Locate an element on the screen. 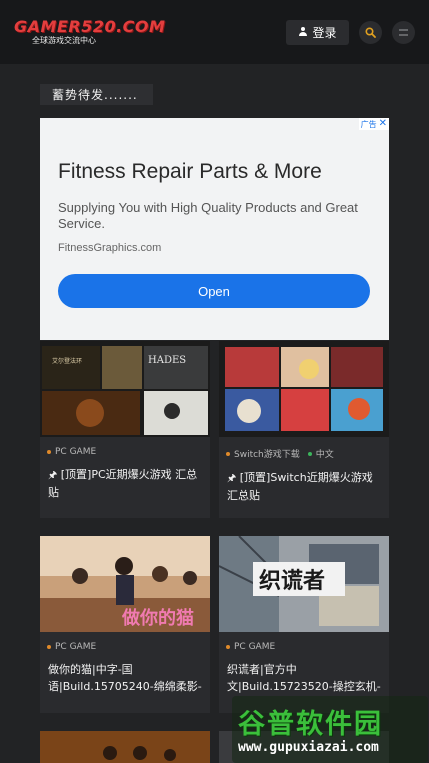  login-label: 登录 is located at coordinates (324, 32).